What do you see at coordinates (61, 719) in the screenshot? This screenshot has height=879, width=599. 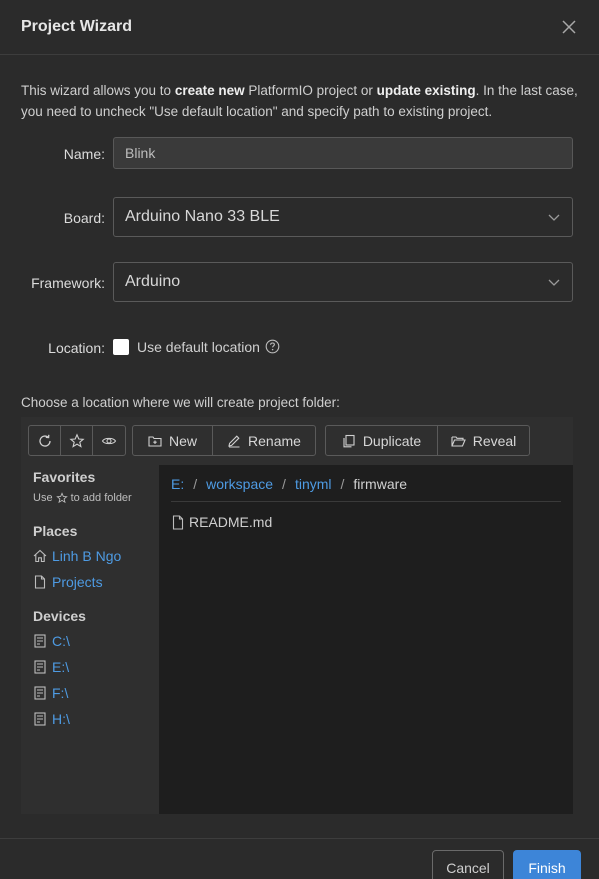 I see `device-item-label: H:\` at bounding box center [61, 719].